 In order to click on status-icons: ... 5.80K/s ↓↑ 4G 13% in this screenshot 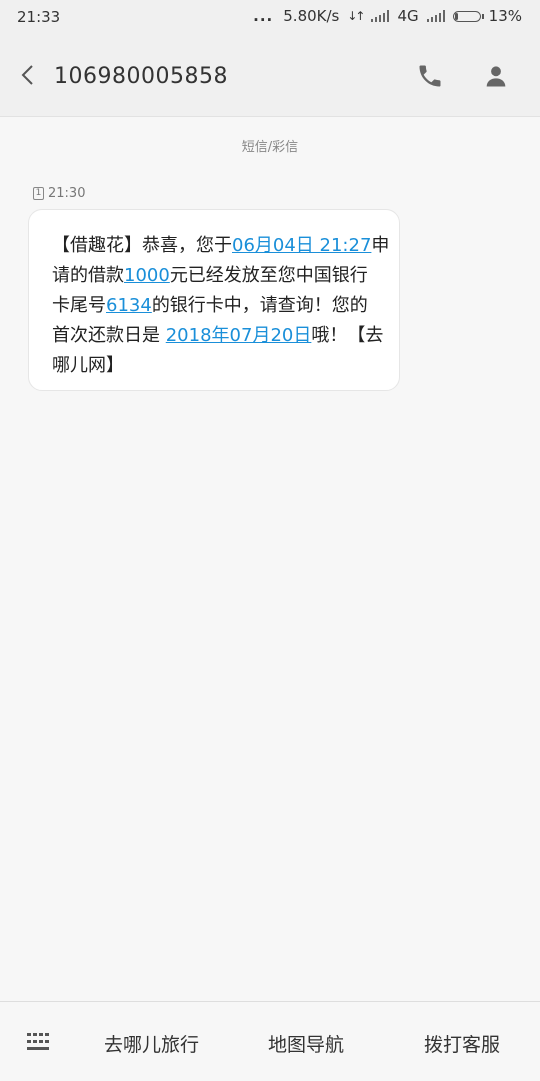, I will do `click(387, 16)`.